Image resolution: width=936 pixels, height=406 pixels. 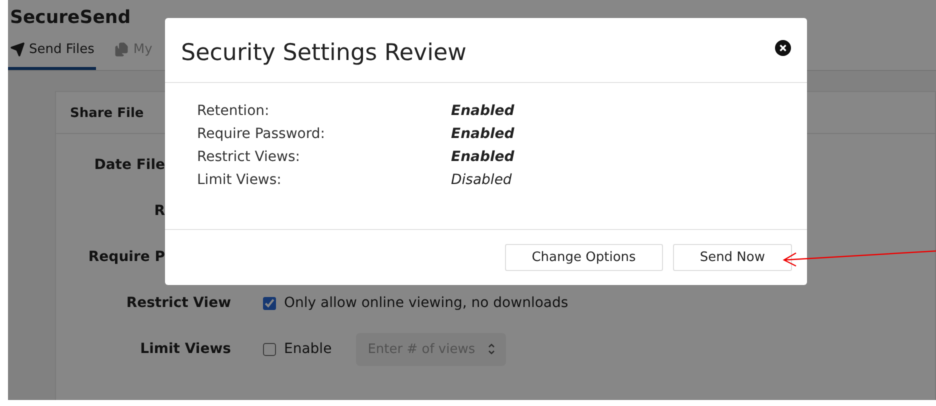 I want to click on dialog-title: Security Settings Review, so click(x=323, y=53).